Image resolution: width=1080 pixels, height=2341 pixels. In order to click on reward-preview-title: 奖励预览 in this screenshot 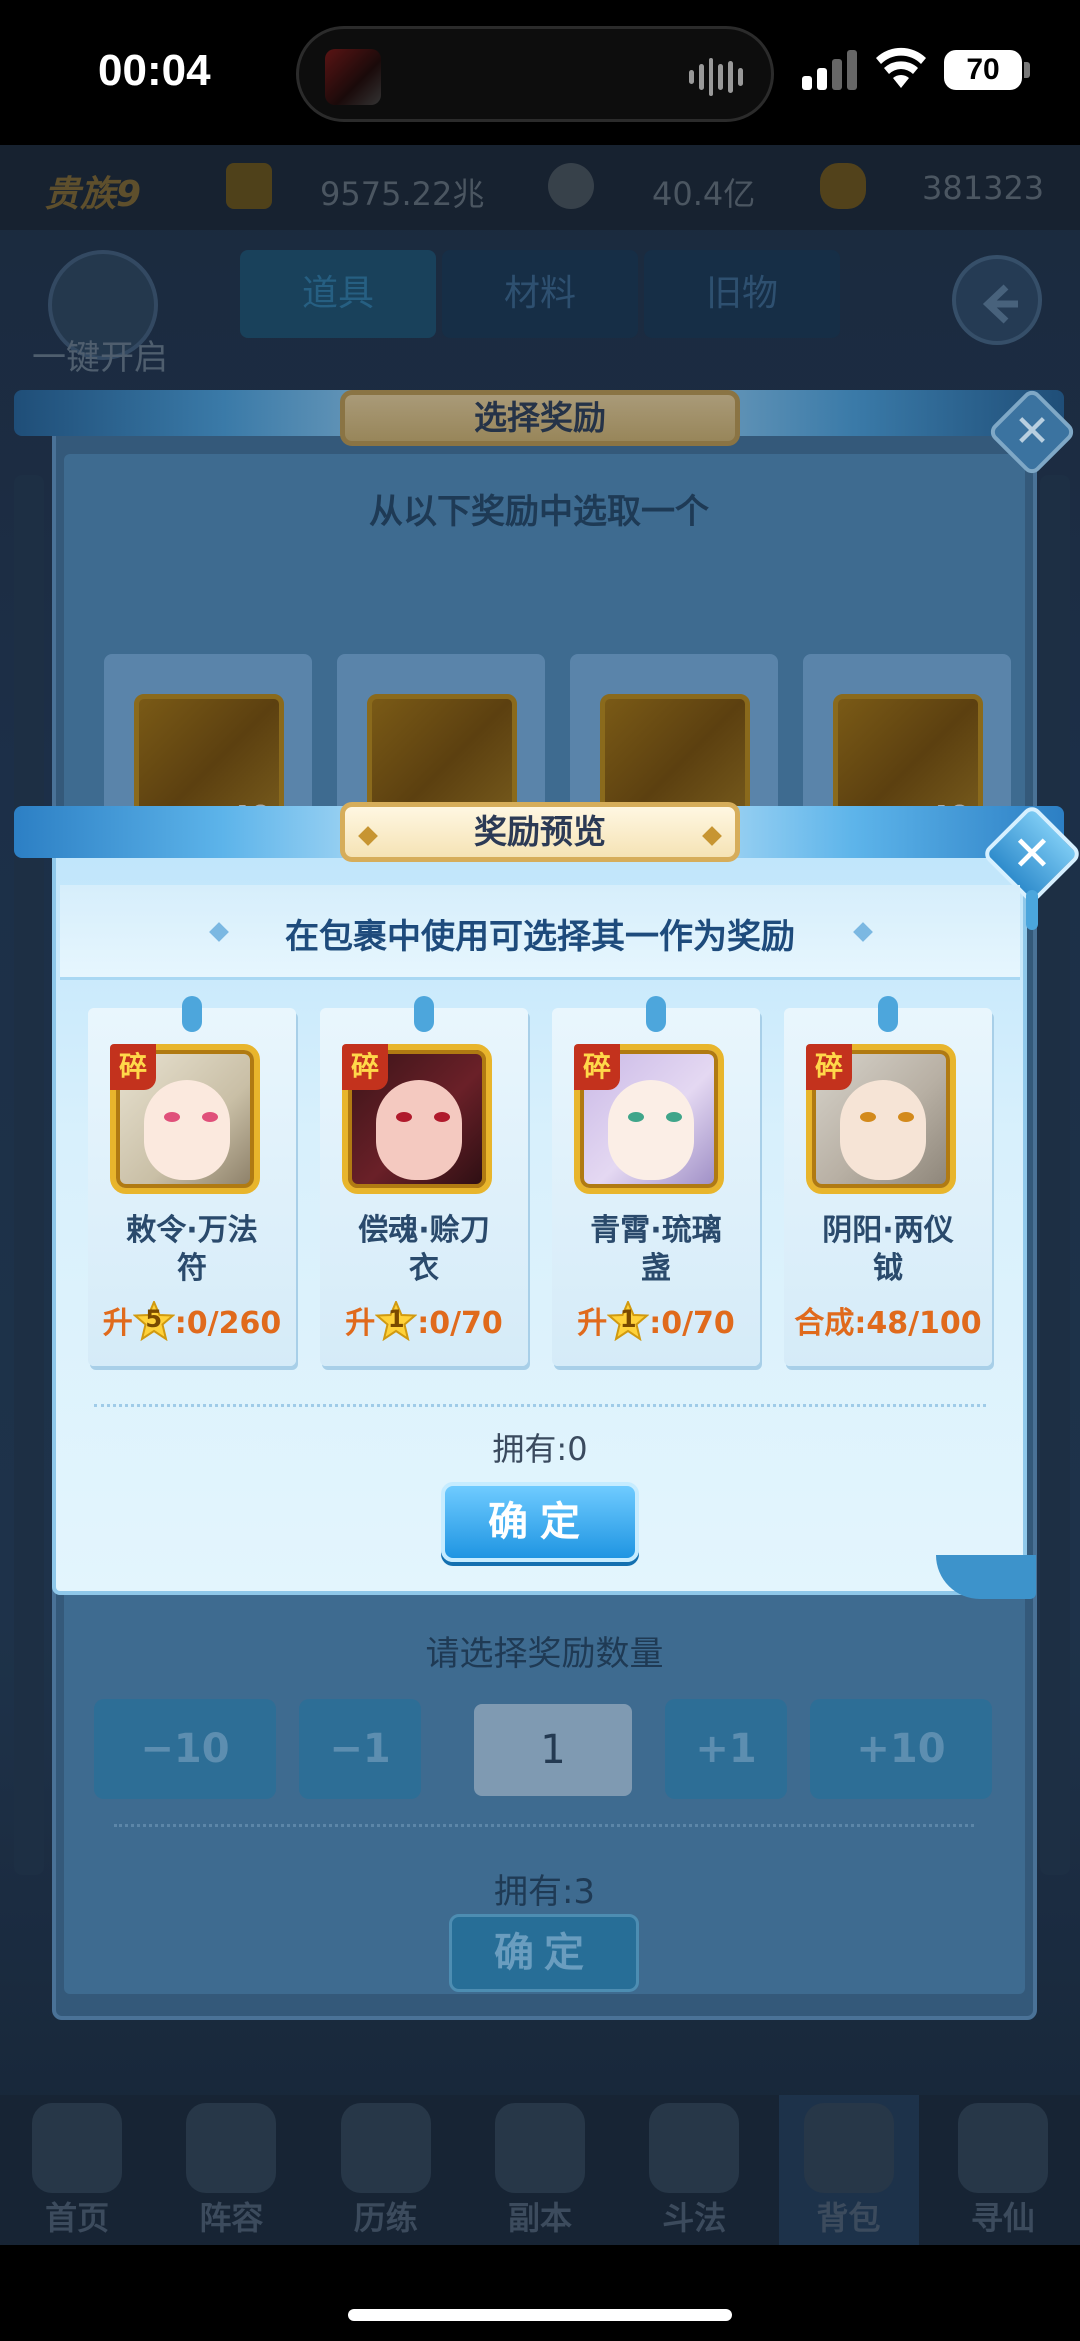, I will do `click(540, 831)`.